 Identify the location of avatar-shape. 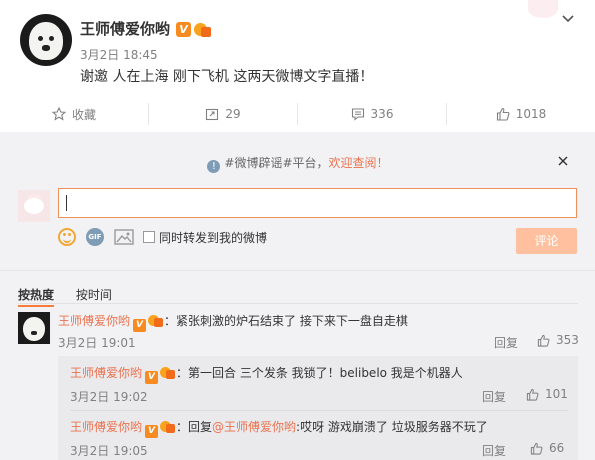
(34, 206).